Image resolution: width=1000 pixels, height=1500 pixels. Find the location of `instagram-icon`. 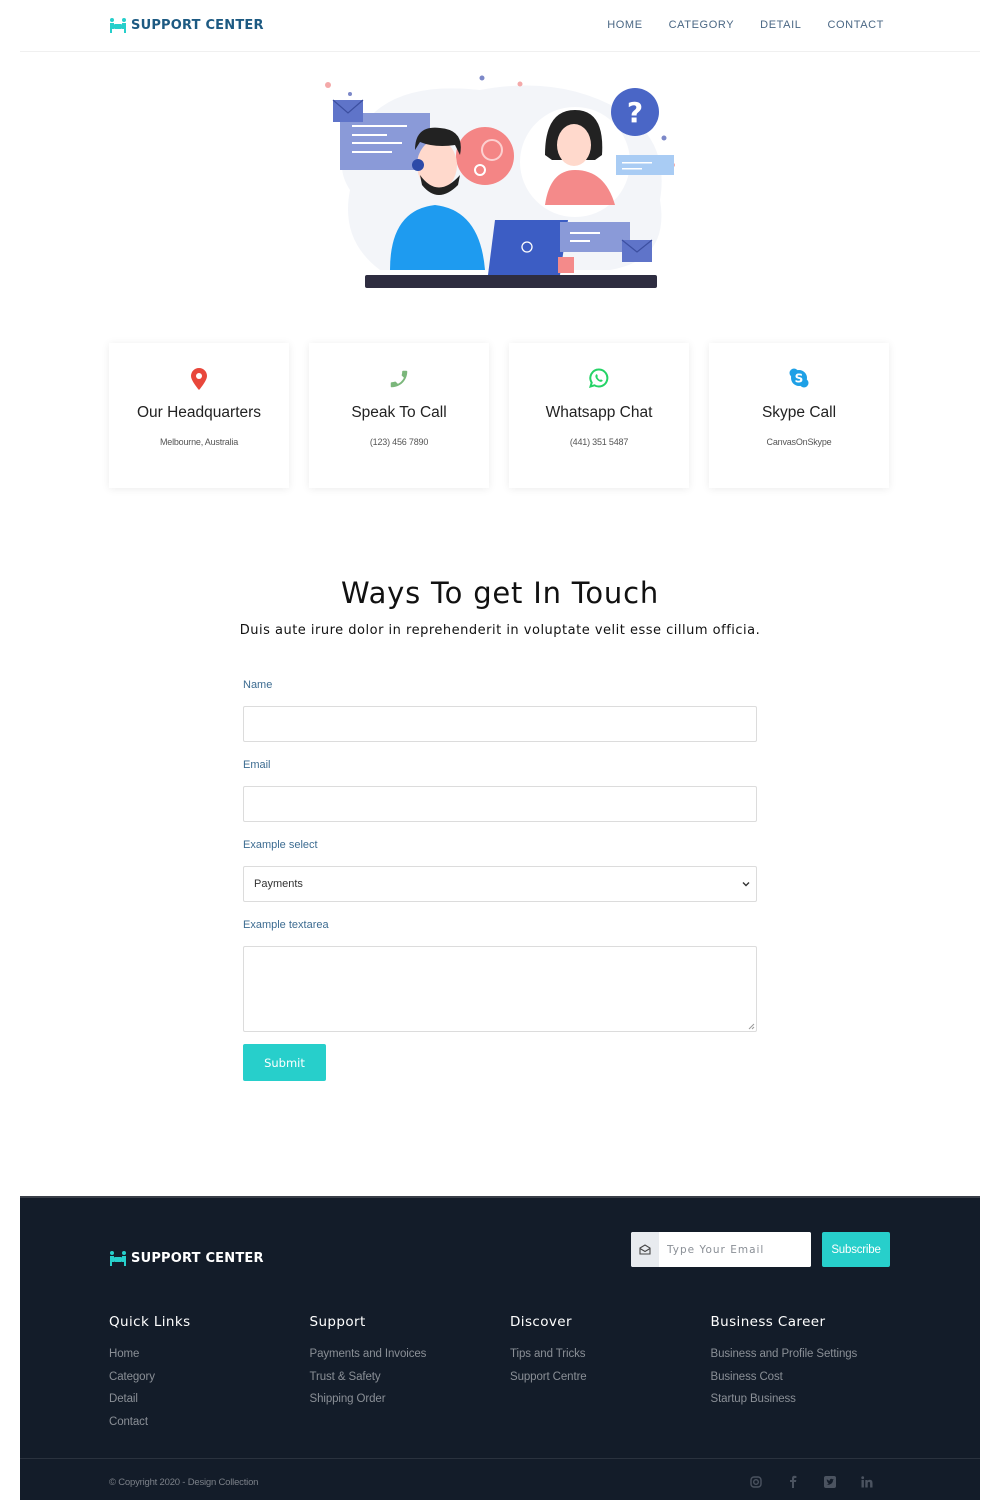

instagram-icon is located at coordinates (755, 1481).